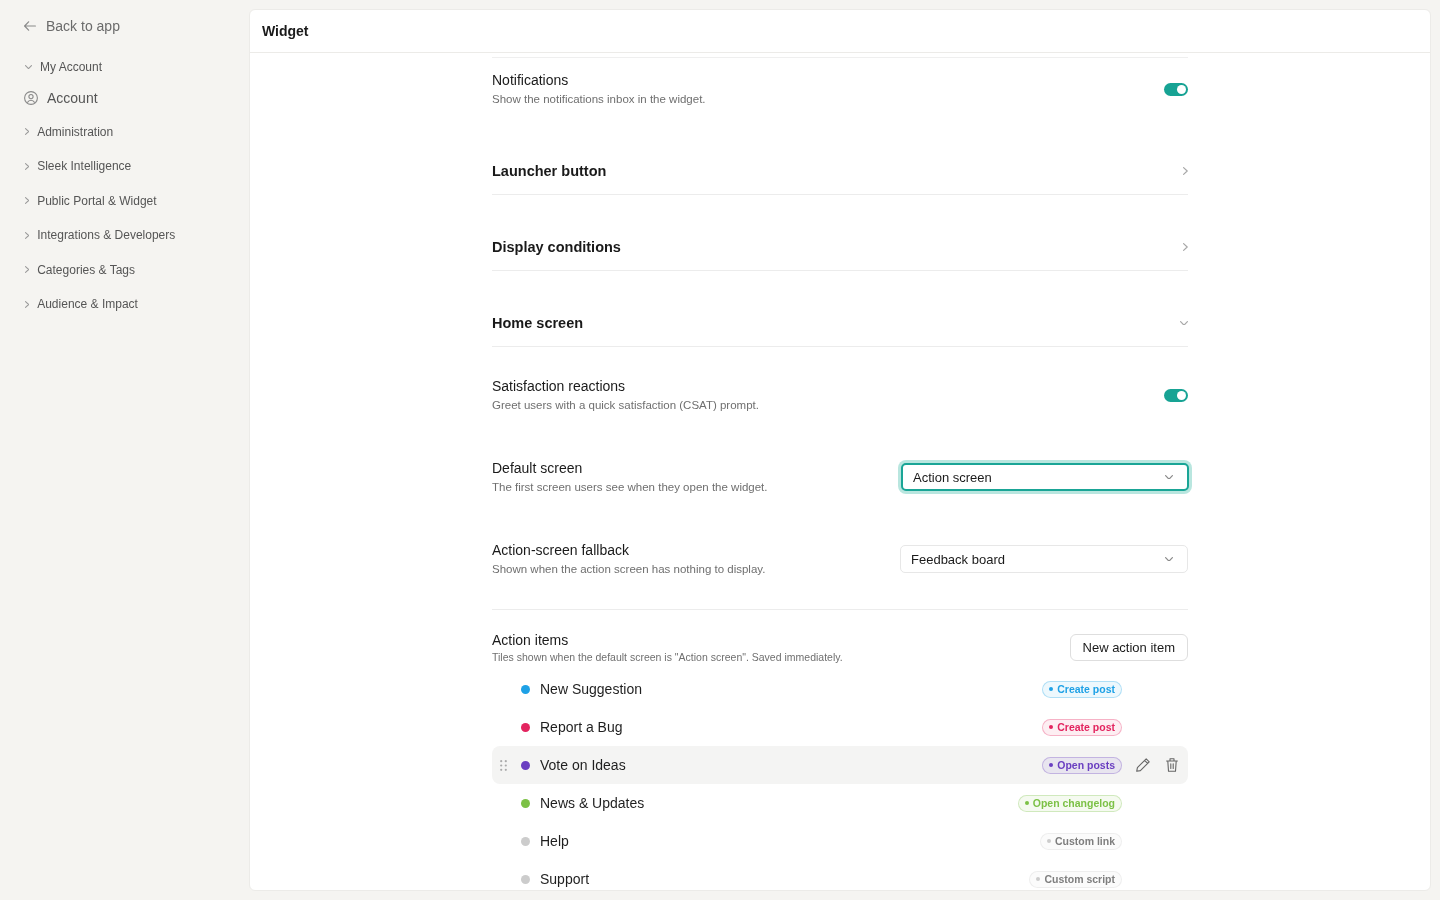 Image resolution: width=1440 pixels, height=900 pixels. I want to click on setting-title: Satisfaction reactions, so click(559, 386).